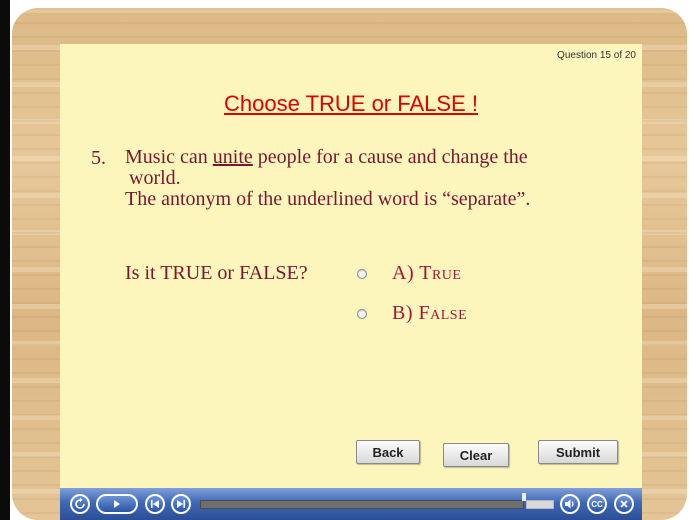  Describe the element at coordinates (476, 455) in the screenshot. I see `clear-button: Clear` at that location.